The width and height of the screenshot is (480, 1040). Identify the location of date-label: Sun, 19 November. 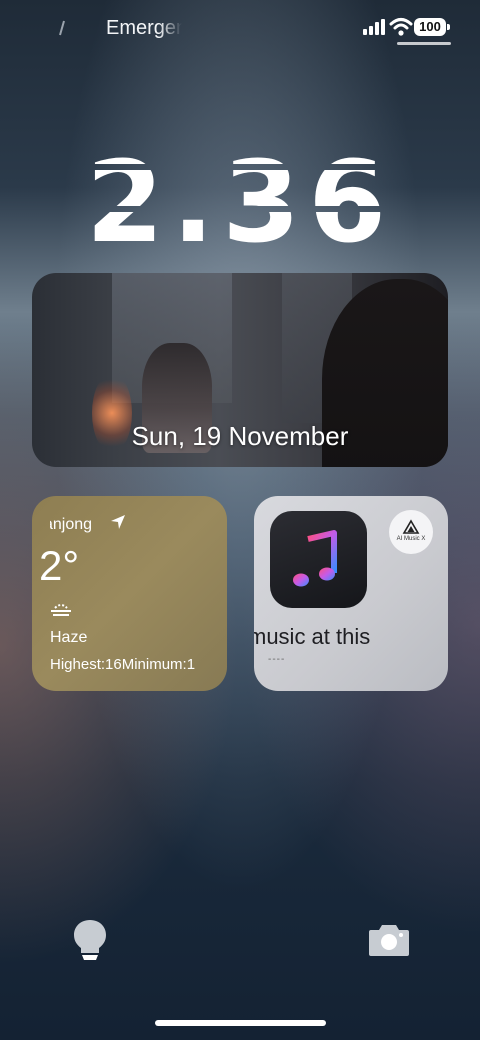
(240, 436).